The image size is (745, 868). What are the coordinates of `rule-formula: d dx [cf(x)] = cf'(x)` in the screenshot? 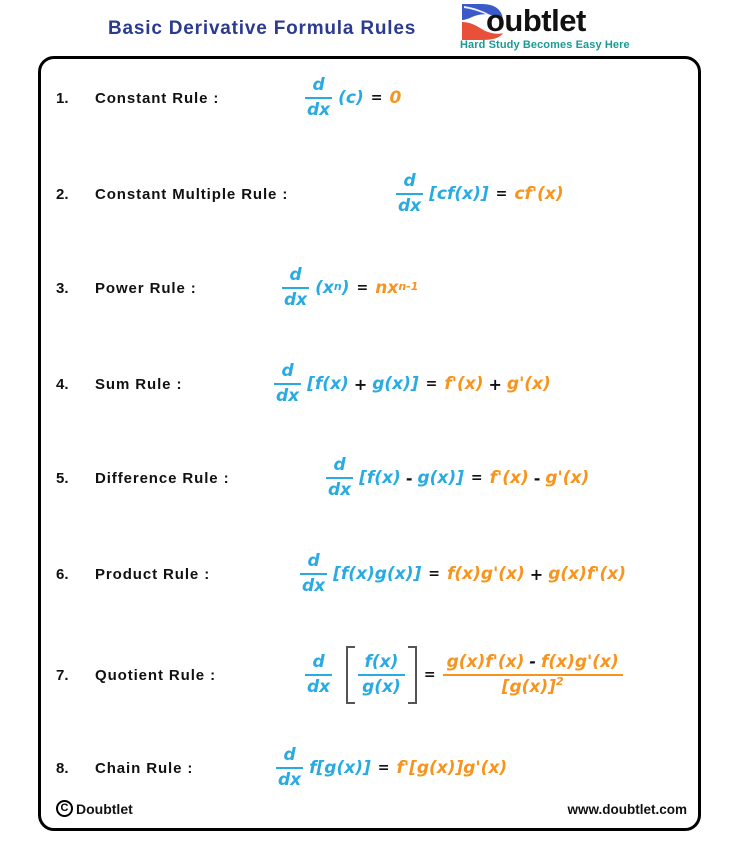 It's located at (480, 194).